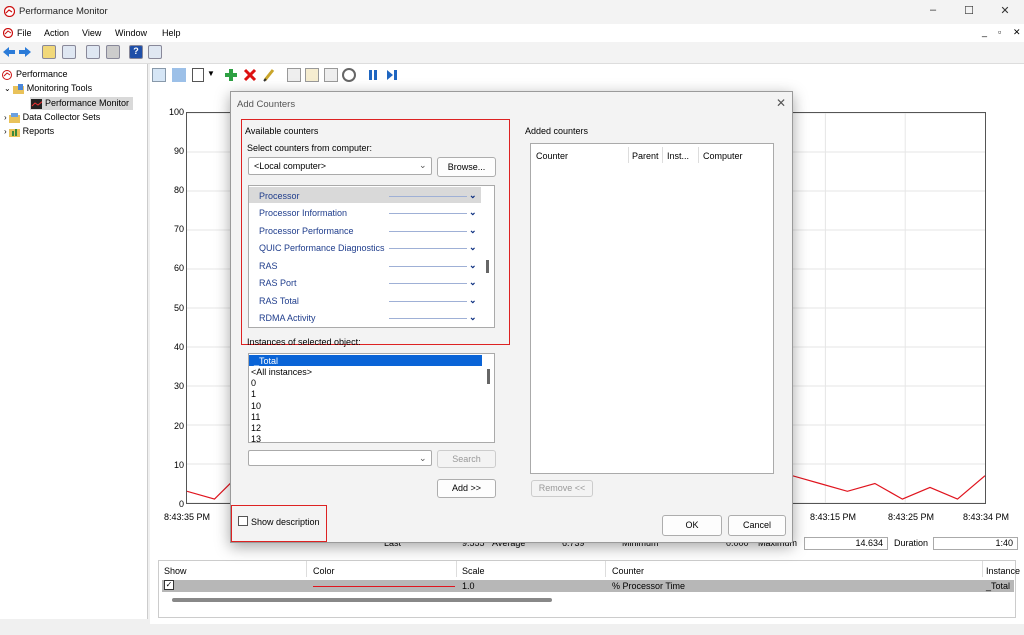  What do you see at coordinates (243, 521) in the screenshot?
I see `show-description-checkbox` at bounding box center [243, 521].